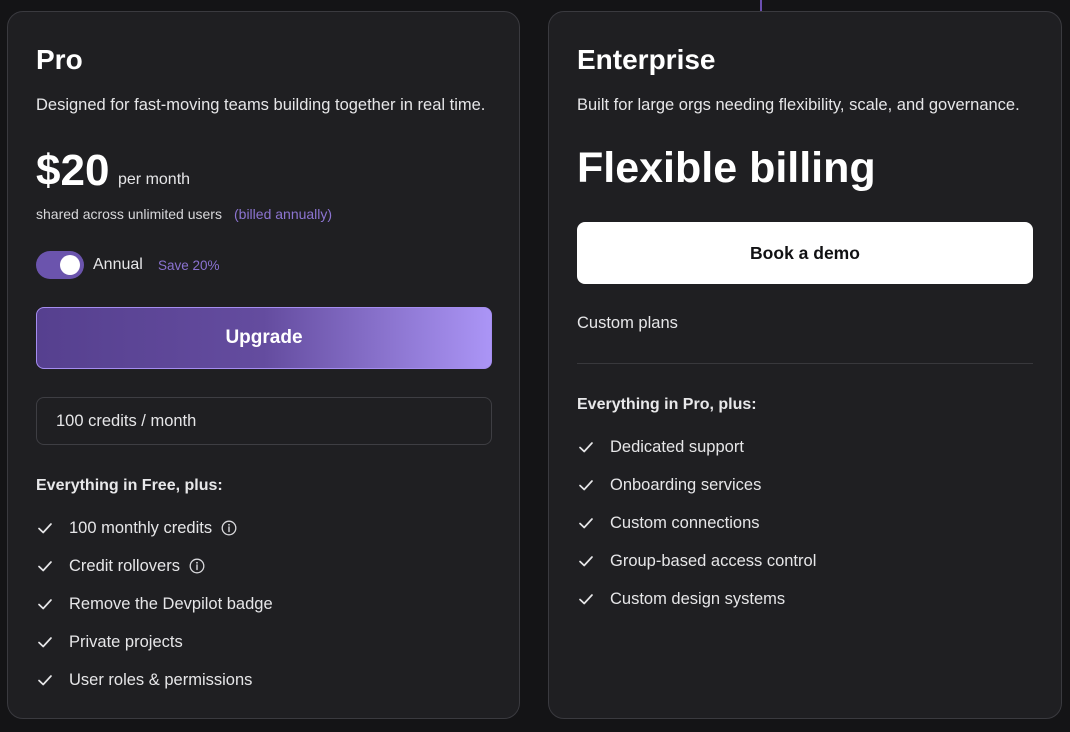 Image resolution: width=1070 pixels, height=732 pixels. I want to click on list-item: Custom design systems, so click(696, 599).